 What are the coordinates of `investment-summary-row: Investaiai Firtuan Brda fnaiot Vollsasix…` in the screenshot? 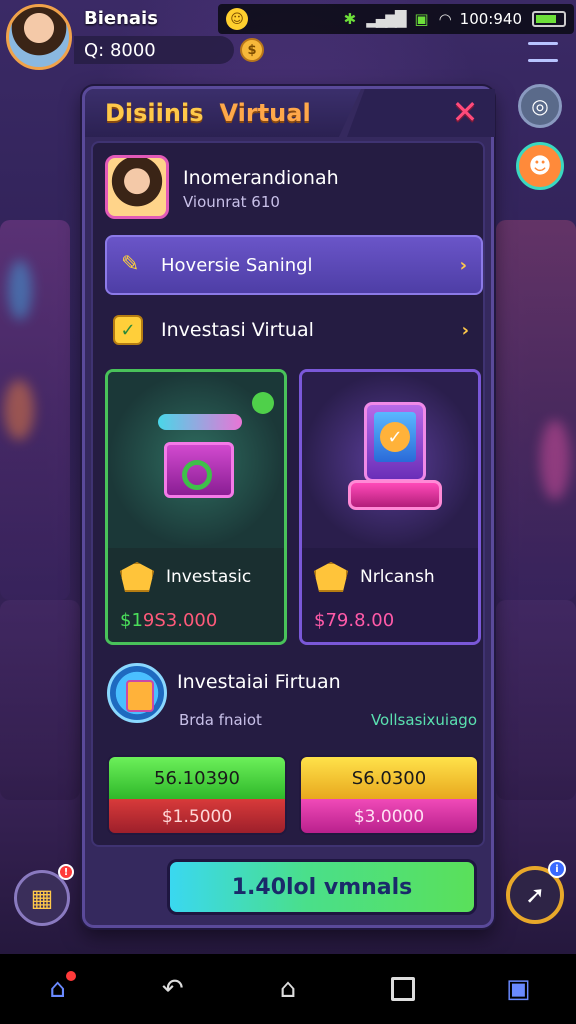 It's located at (294, 698).